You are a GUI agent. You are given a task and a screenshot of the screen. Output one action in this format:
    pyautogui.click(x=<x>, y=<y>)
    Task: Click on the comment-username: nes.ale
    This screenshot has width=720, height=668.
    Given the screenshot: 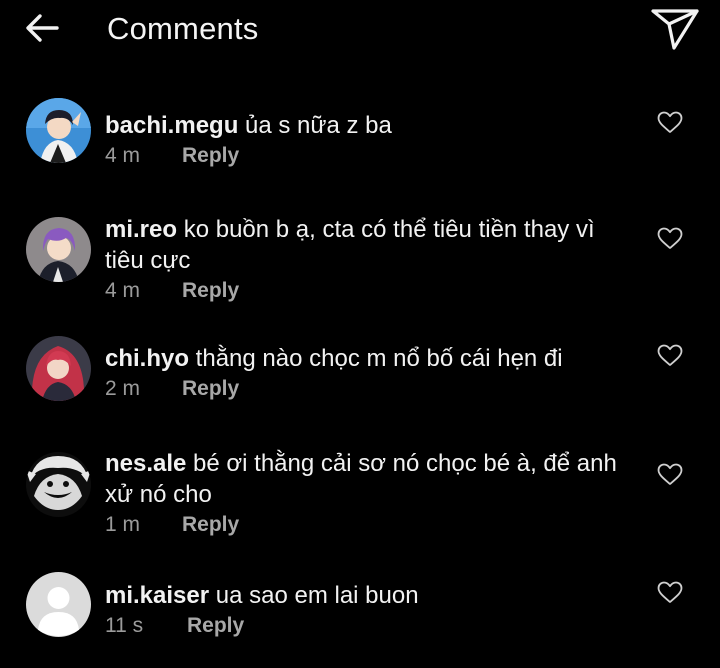 What is the action you would take?
    pyautogui.click(x=145, y=463)
    